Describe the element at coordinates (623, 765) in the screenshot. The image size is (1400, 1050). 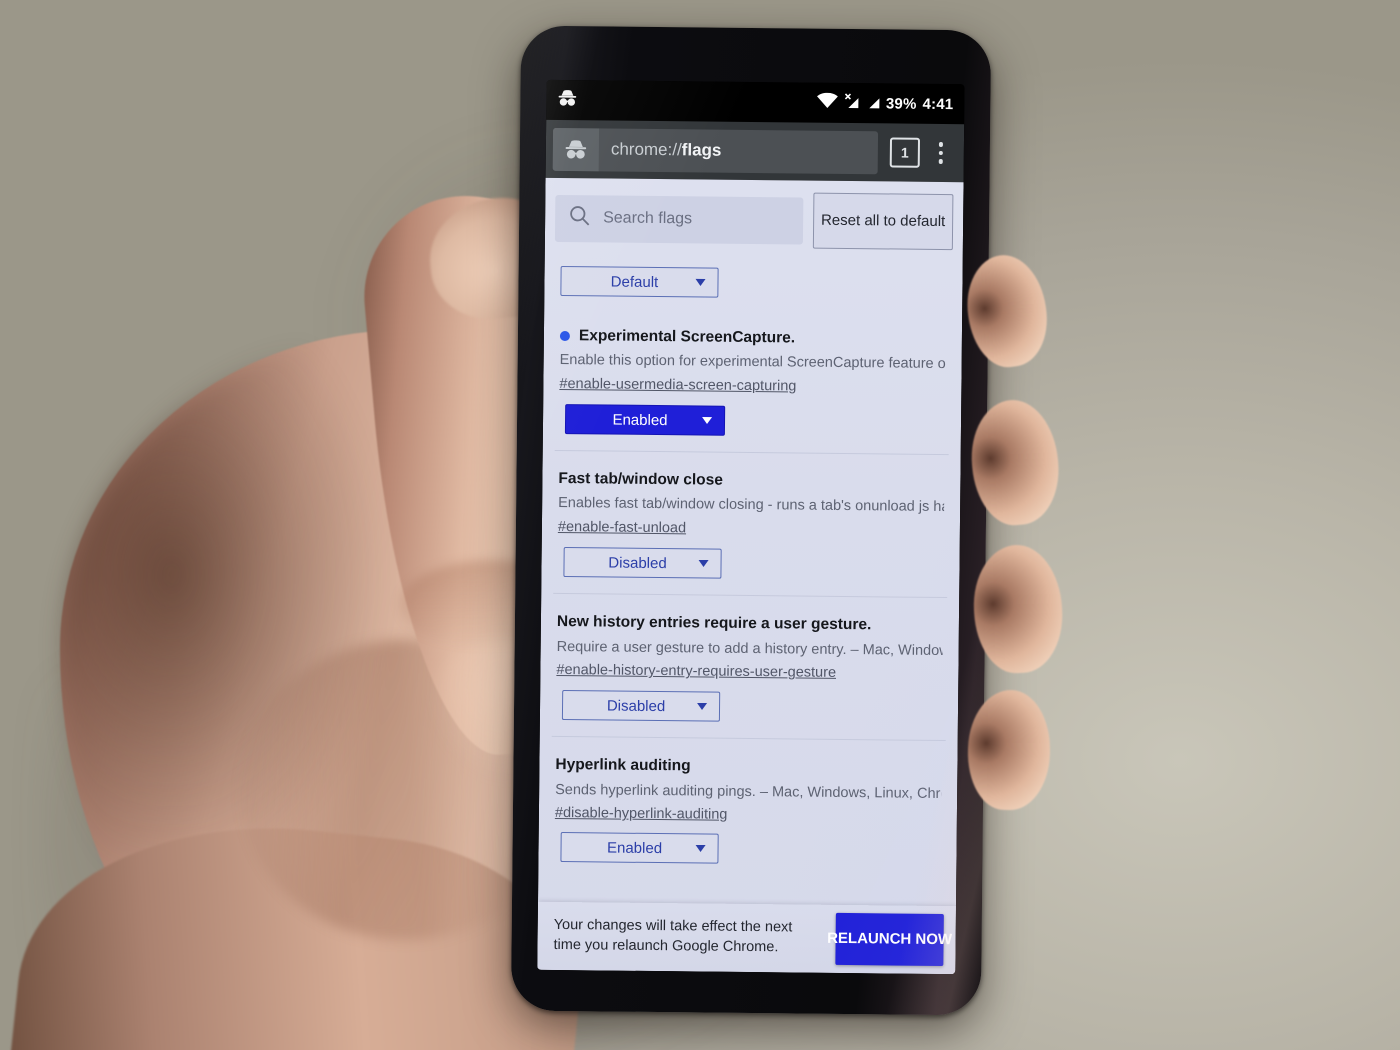
I see `flag-title: Hyperlink auditing` at that location.